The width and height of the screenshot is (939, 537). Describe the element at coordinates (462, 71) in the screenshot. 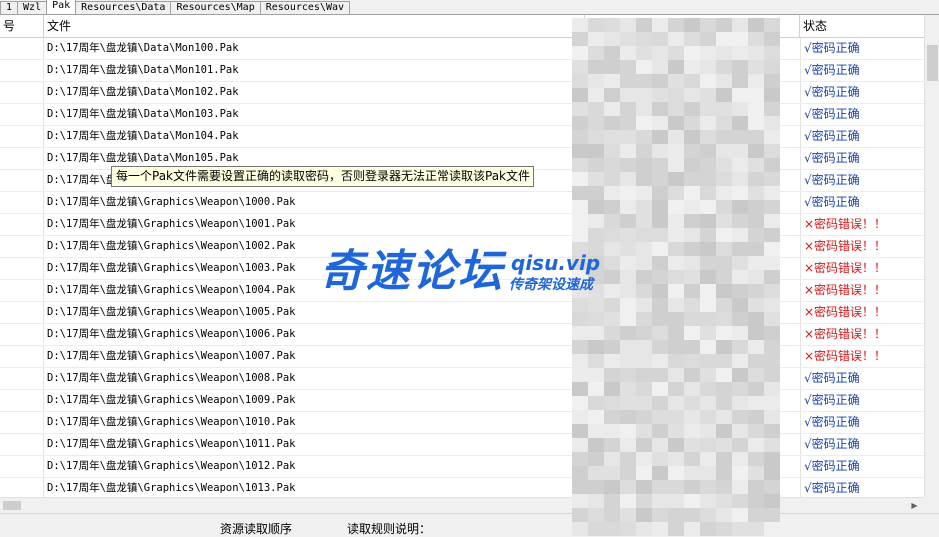

I see `table-row: D:\17周年\盘龙镇\Data\Mon101.Pak √密码正确` at that location.